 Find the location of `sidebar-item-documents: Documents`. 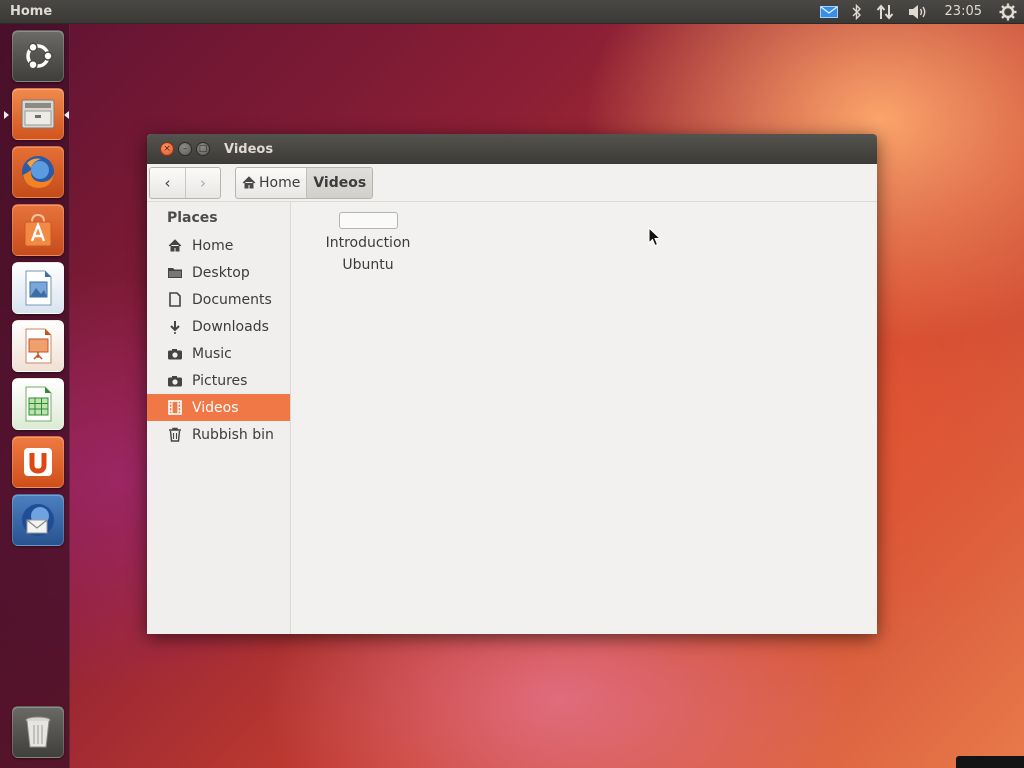

sidebar-item-documents: Documents is located at coordinates (218, 299).